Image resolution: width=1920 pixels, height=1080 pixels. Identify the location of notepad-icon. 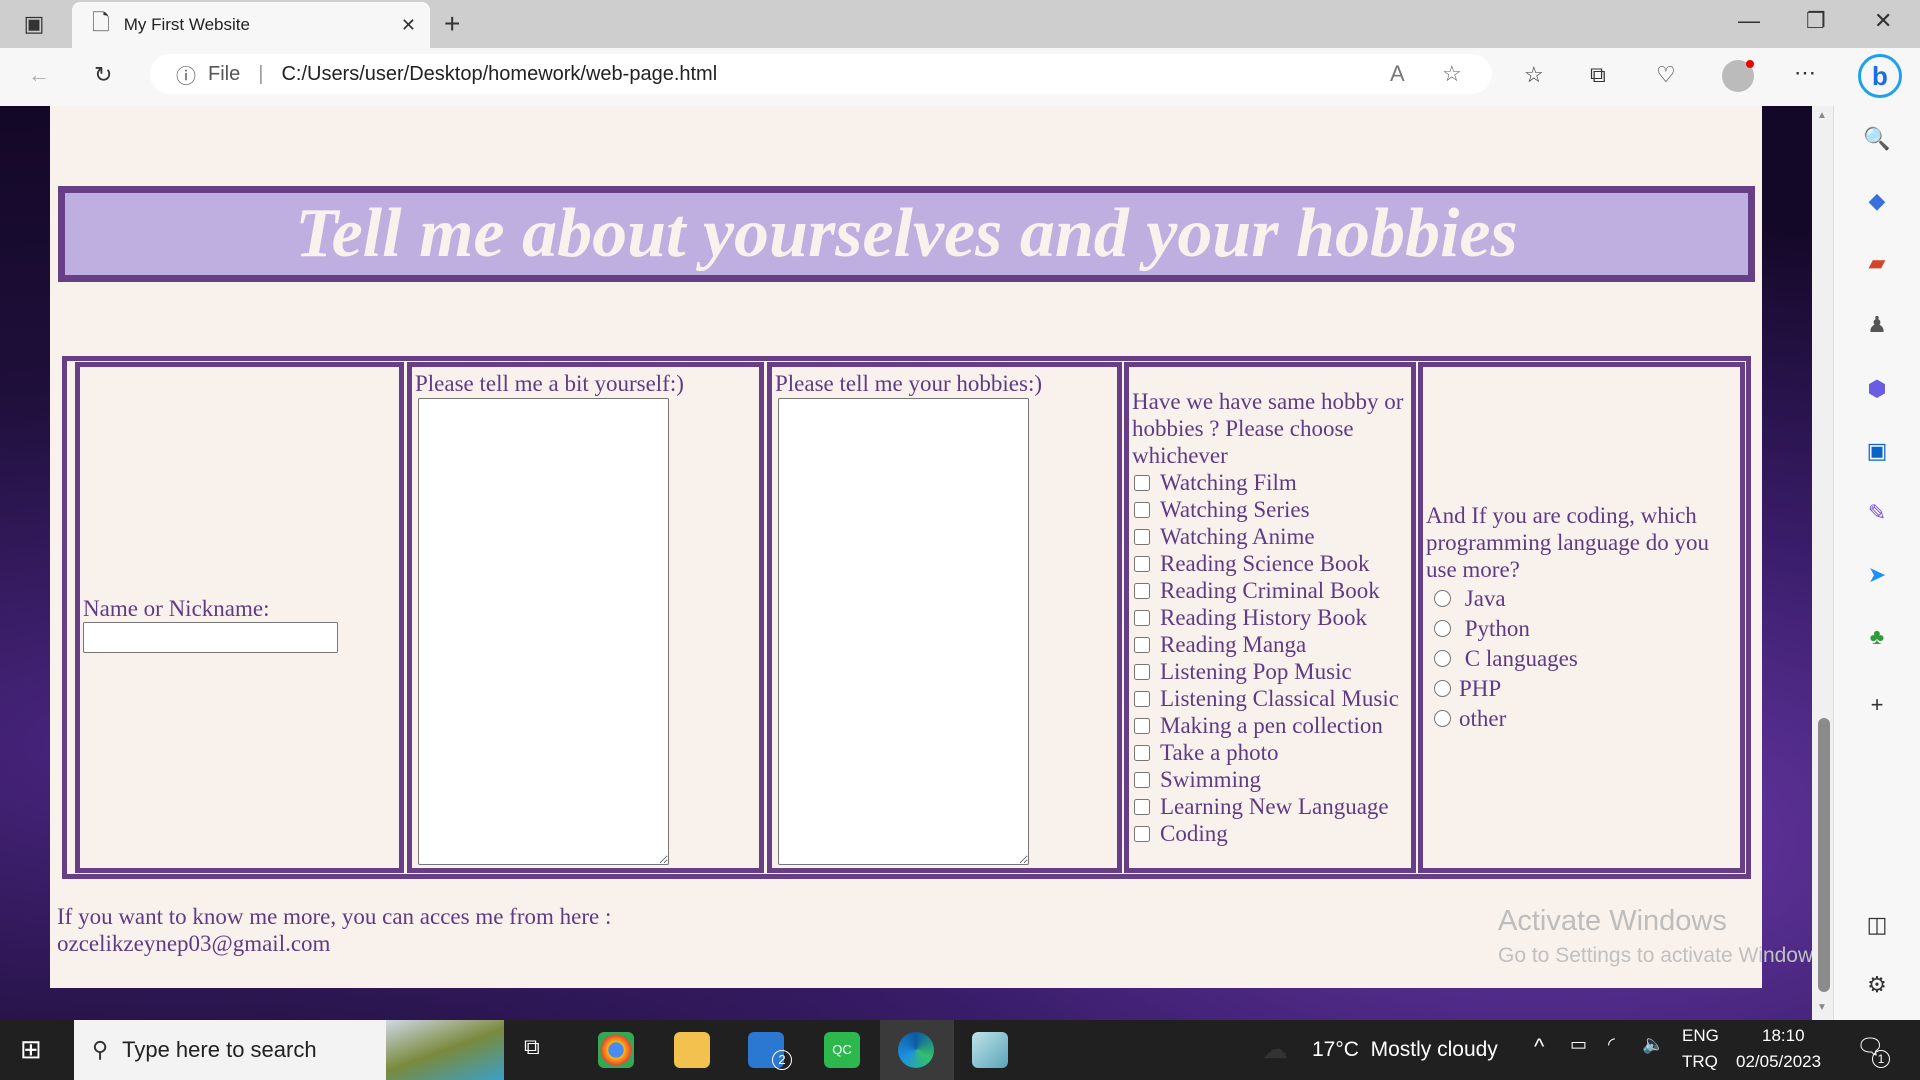
(990, 1050).